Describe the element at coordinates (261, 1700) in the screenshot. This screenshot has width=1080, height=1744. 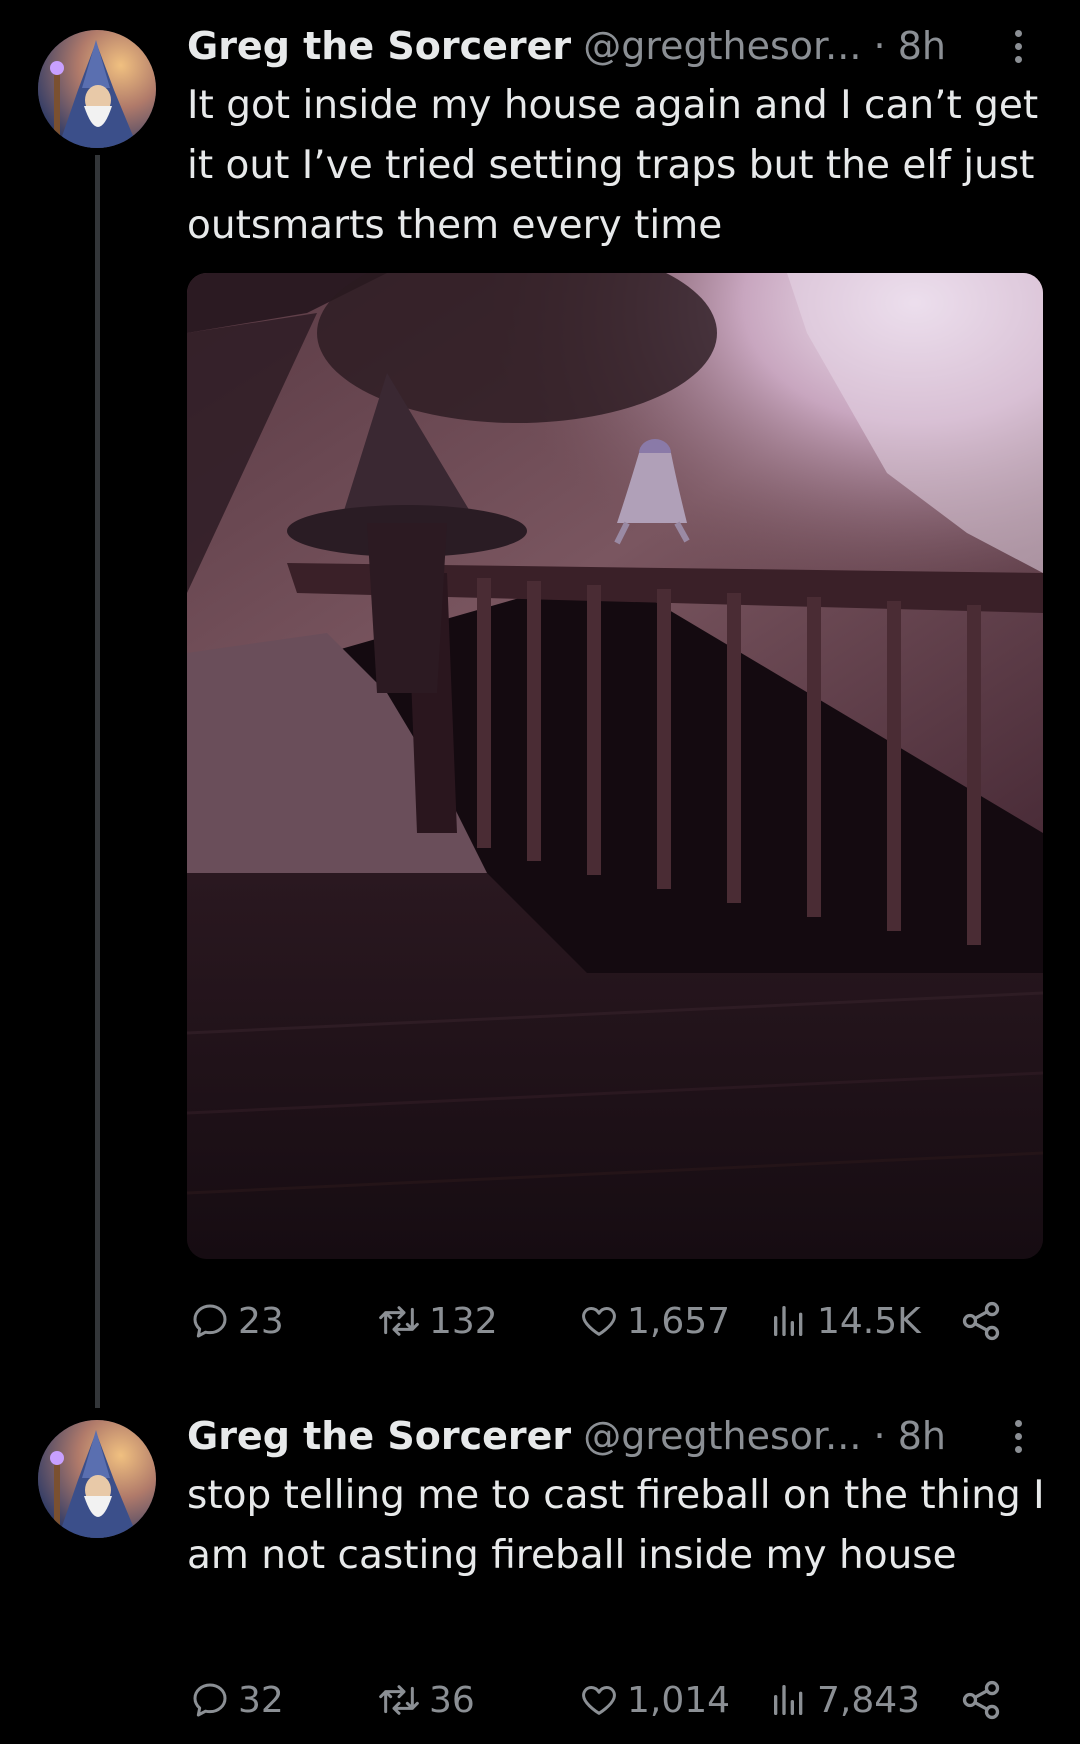
I see `reply-count: 32` at that location.